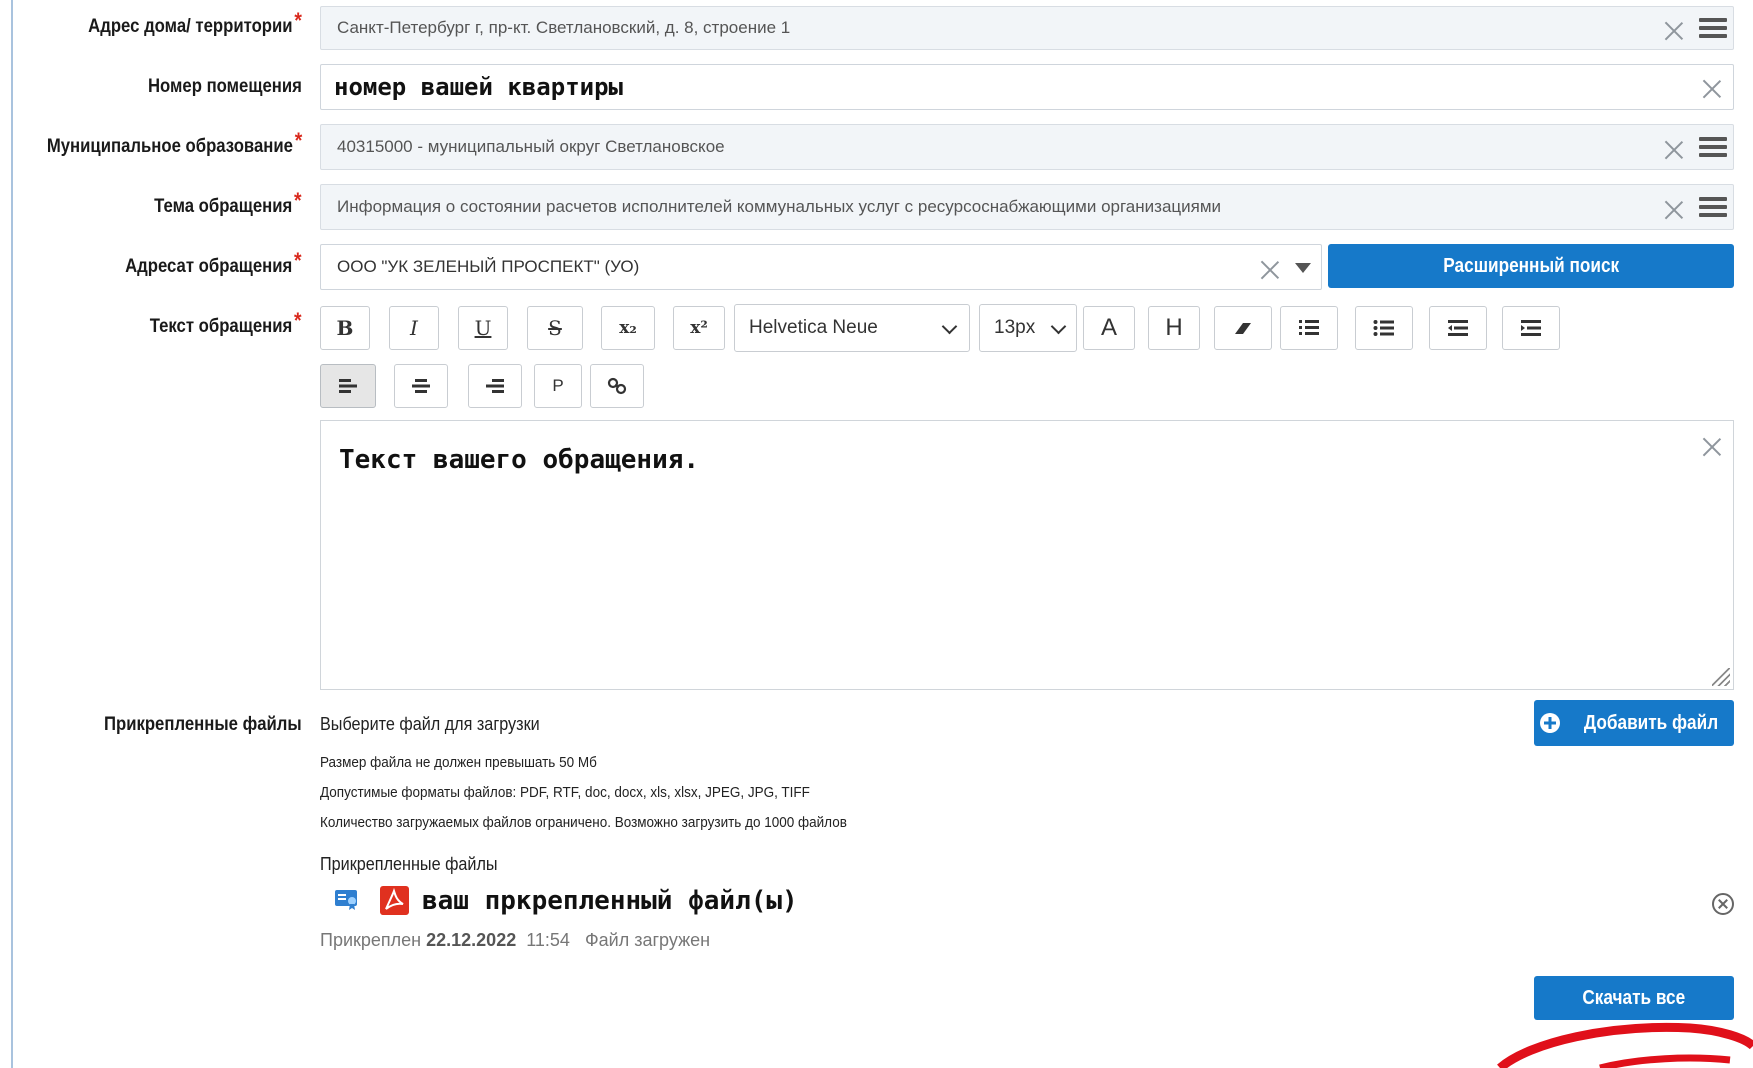 The width and height of the screenshot is (1753, 1068). I want to click on attached-files-label: Прикрепленные файлы, so click(203, 724).